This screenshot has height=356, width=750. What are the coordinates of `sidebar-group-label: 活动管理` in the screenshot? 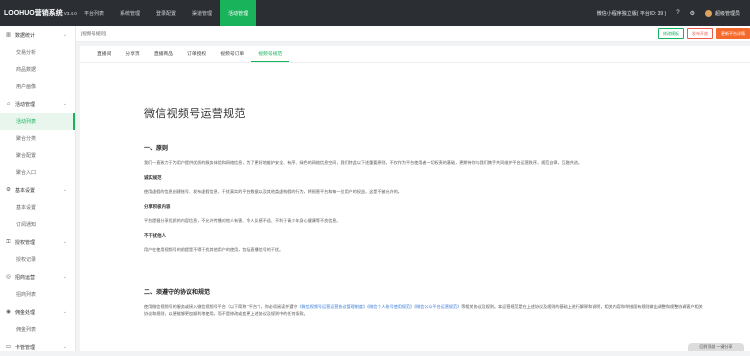 It's located at (25, 104).